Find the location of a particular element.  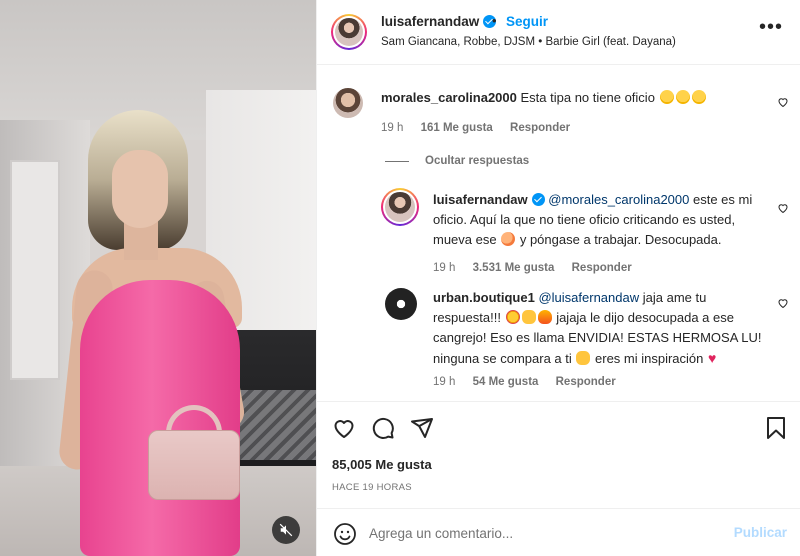

reply-meta: 19 h 54 Me gusta Responder is located at coordinates (583, 382).